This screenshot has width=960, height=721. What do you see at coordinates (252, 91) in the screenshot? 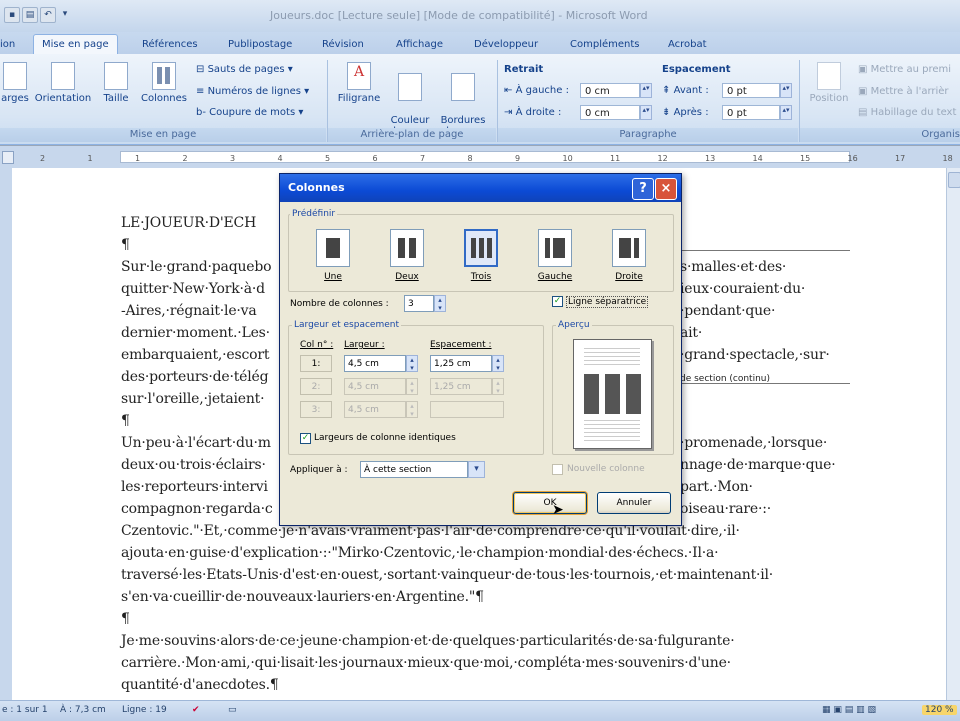
I see `numeros-de-lignes-button: ≡ Numéros de lignes ▾` at bounding box center [252, 91].